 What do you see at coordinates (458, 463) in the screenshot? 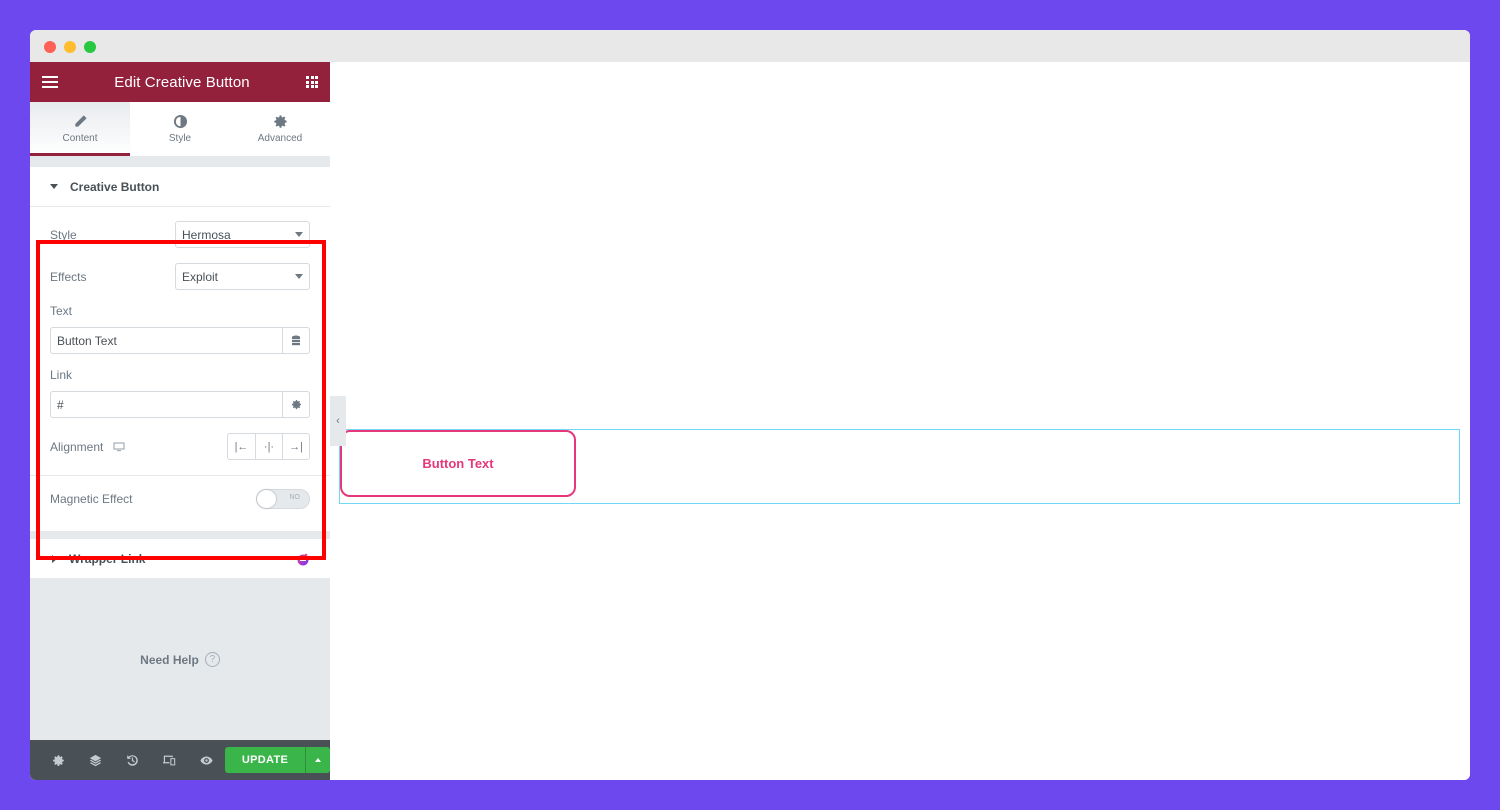
I see `creative-button-preview: Button Text` at bounding box center [458, 463].